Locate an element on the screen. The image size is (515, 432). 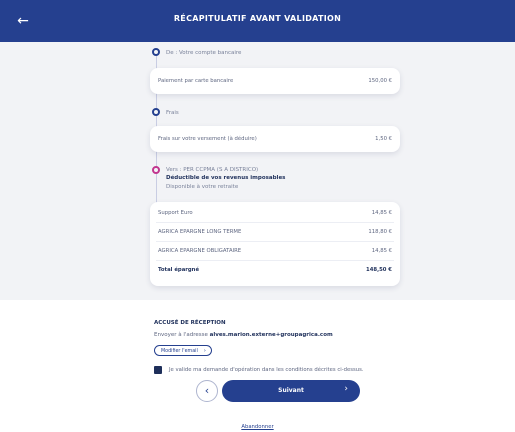
fees-amount: 1,50 € is located at coordinates (383, 139).